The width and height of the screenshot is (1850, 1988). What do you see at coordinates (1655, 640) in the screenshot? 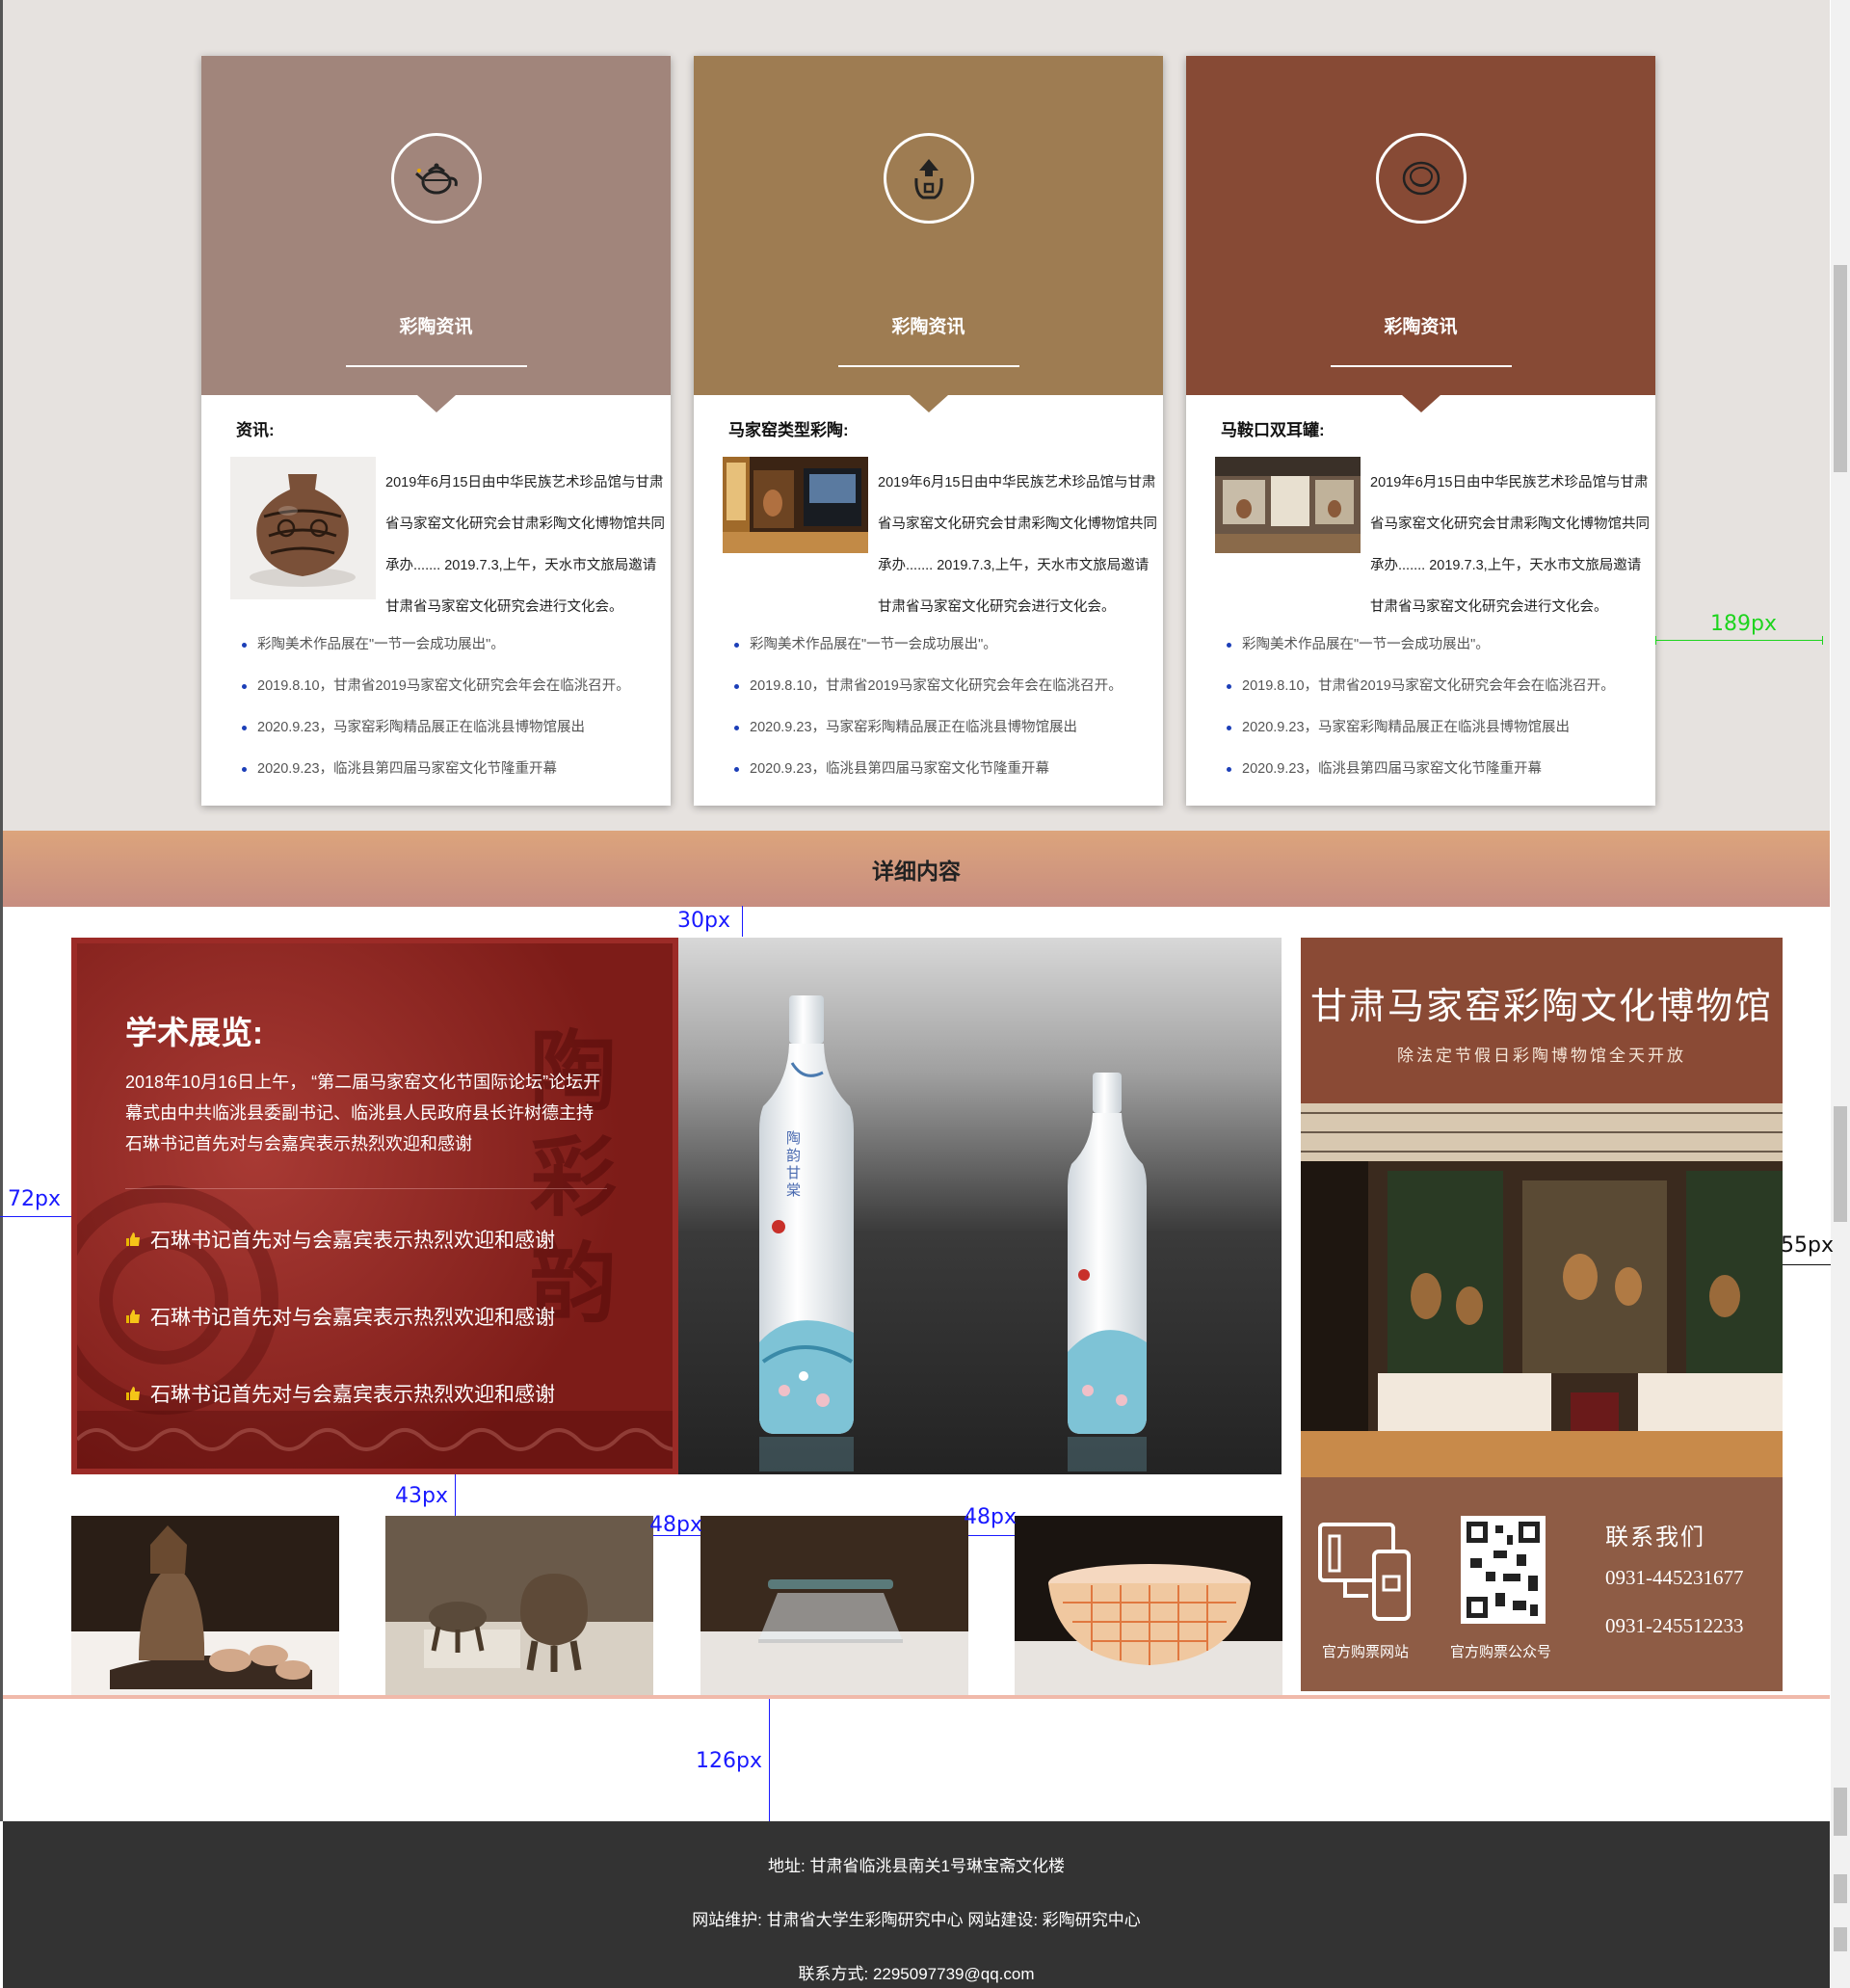
I see `measure-tick` at bounding box center [1655, 640].